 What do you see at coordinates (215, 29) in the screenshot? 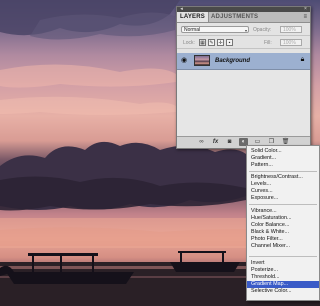
I see `blend-mode-select: Normal ▾` at bounding box center [215, 29].